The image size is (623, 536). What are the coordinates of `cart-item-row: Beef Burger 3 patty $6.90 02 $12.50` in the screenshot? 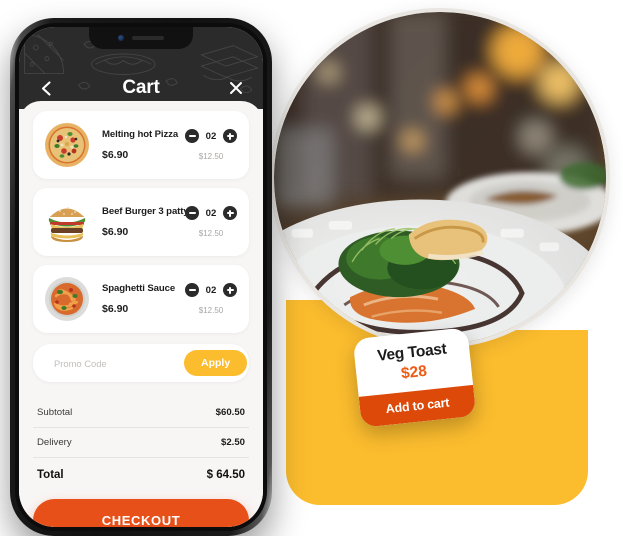 It's located at (141, 222).